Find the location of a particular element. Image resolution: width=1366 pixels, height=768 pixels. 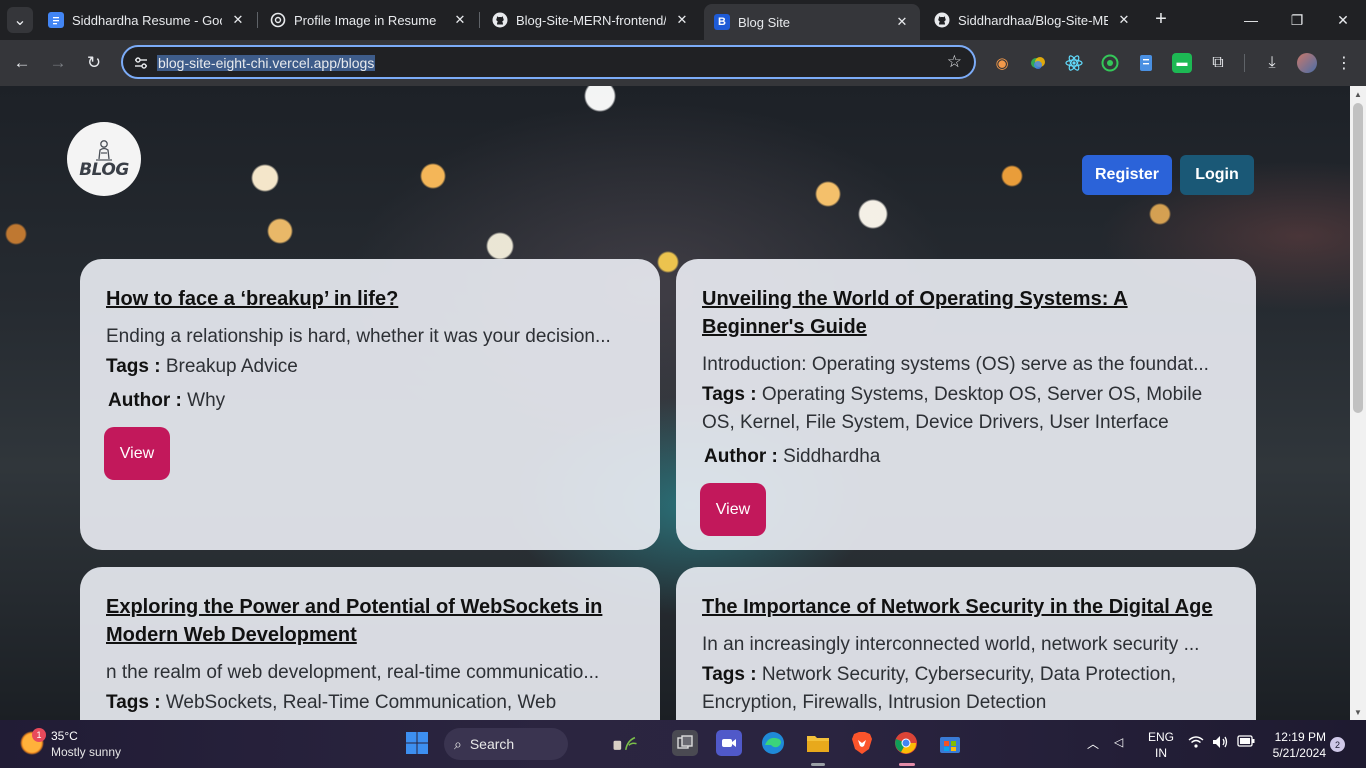

windows-taskbar: 1 35°C Mostly sunny ⌕ Search ︿ ◁ ENG IN is located at coordinates (683, 744).